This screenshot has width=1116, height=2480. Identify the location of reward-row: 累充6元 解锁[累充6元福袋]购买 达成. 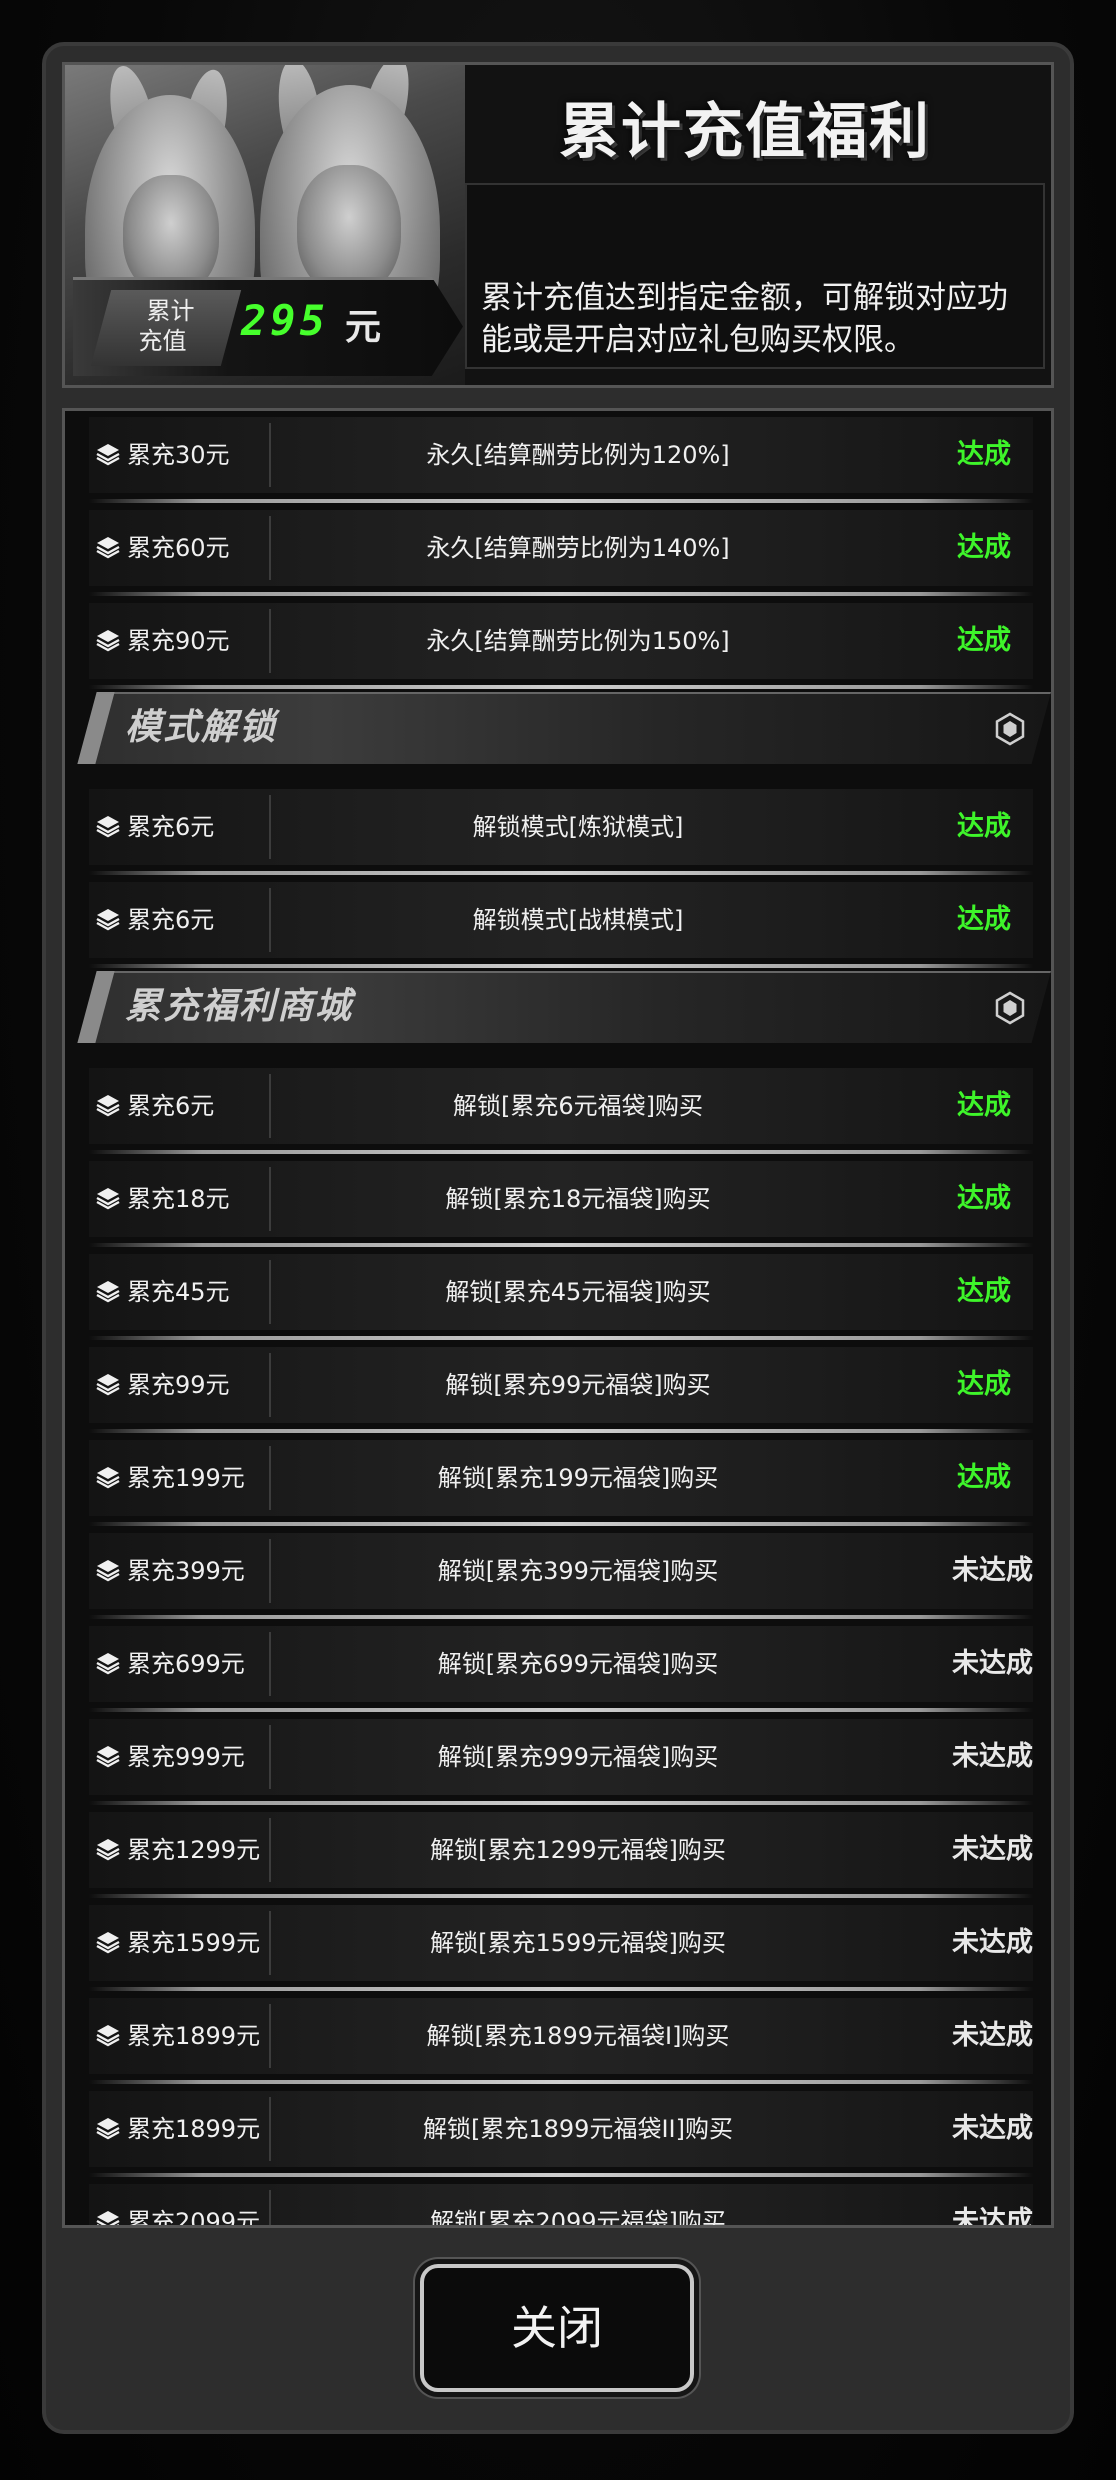
(561, 1111).